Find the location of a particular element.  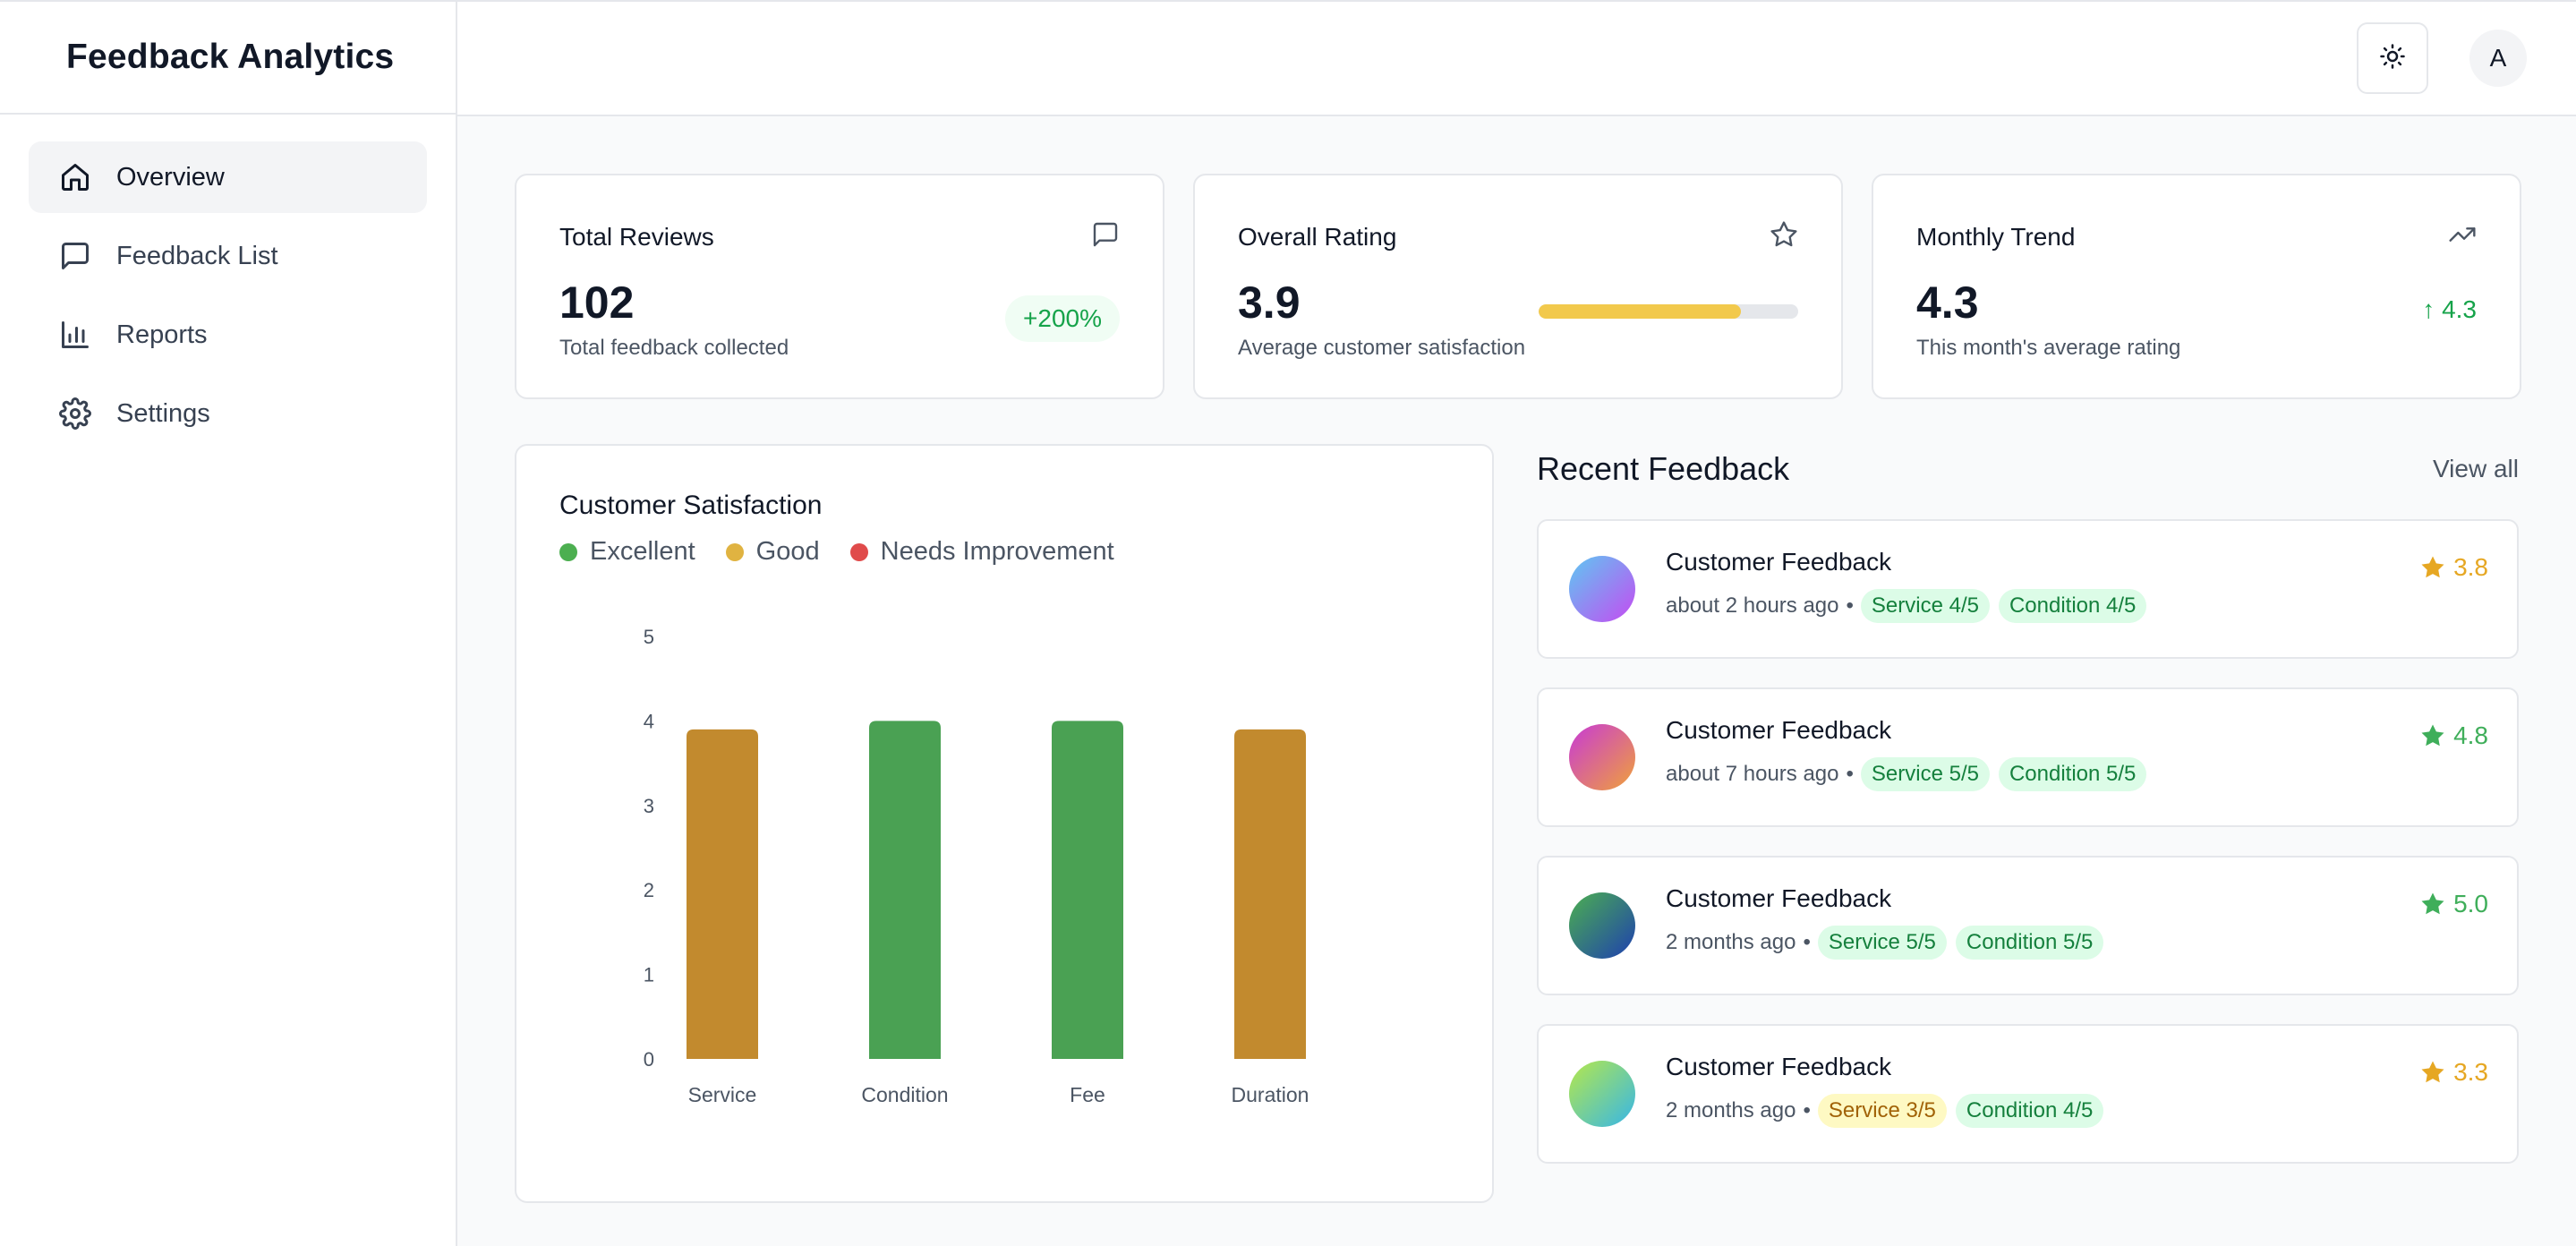

sidebar-item-label: Settings is located at coordinates (163, 413).